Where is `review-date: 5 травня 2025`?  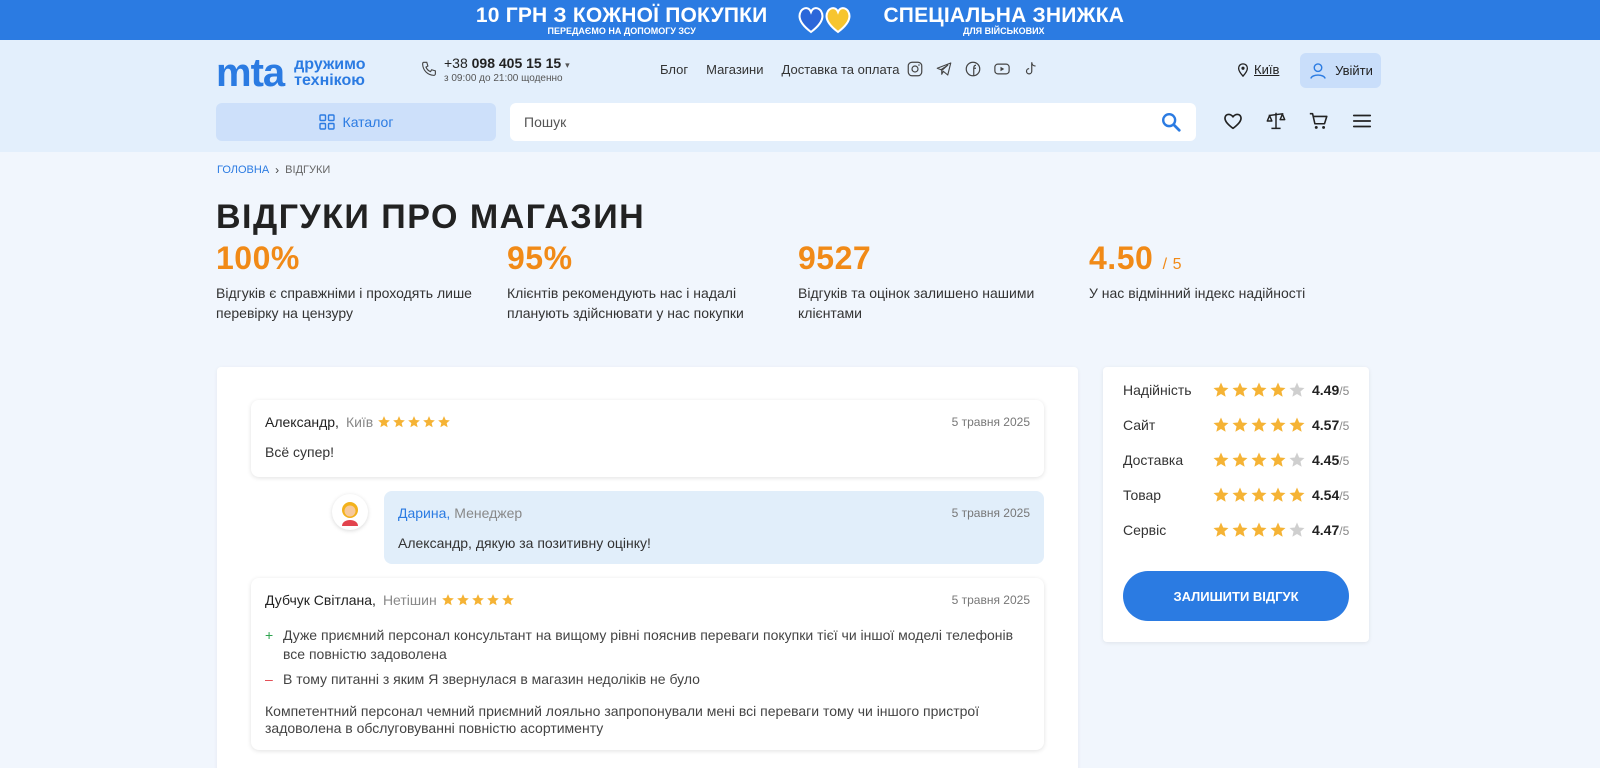
review-date: 5 травня 2025 is located at coordinates (990, 600).